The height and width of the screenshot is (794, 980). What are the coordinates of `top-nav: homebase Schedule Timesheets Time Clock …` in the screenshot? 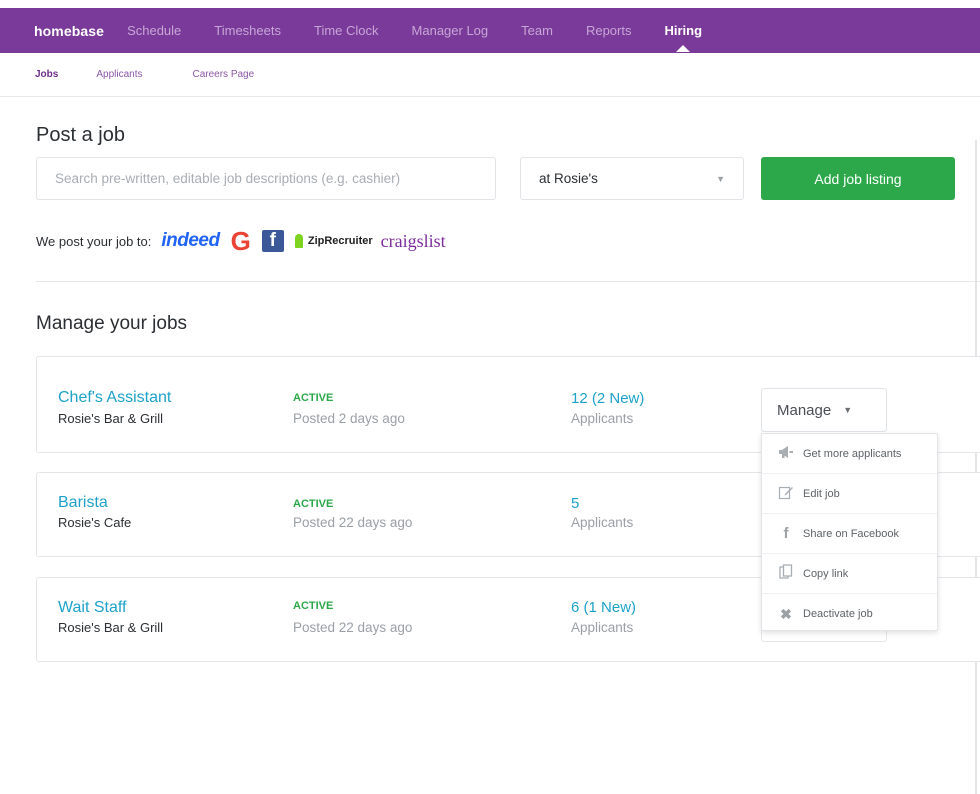 It's located at (490, 30).